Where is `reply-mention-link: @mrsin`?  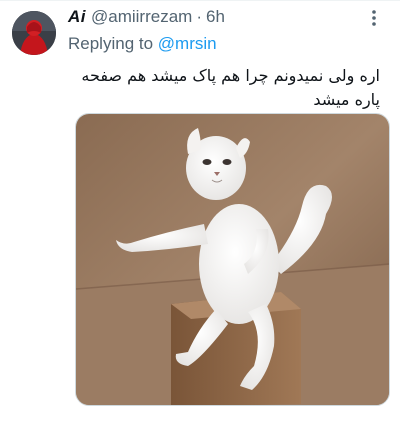
reply-mention-link: @mrsin is located at coordinates (187, 43).